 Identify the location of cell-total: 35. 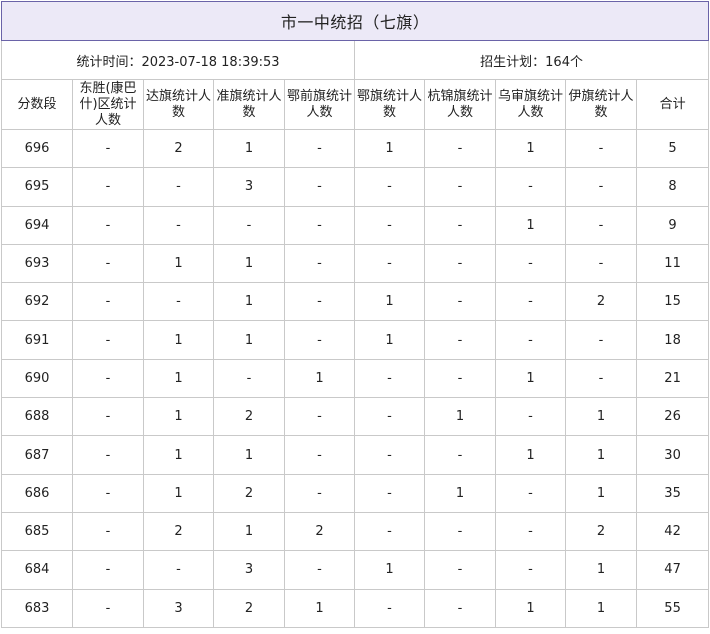
(672, 493).